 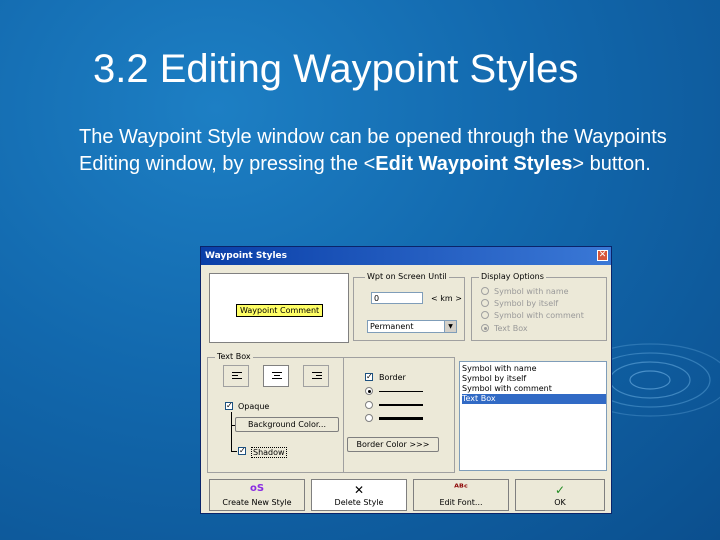 What do you see at coordinates (485, 291) in the screenshot?
I see `radio-symbol-with-name` at bounding box center [485, 291].